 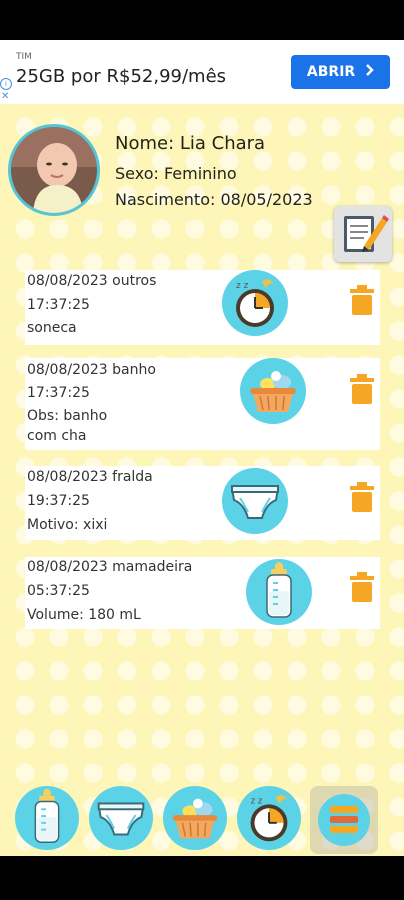 What do you see at coordinates (52, 328) in the screenshot?
I see `entry-note: soneca` at bounding box center [52, 328].